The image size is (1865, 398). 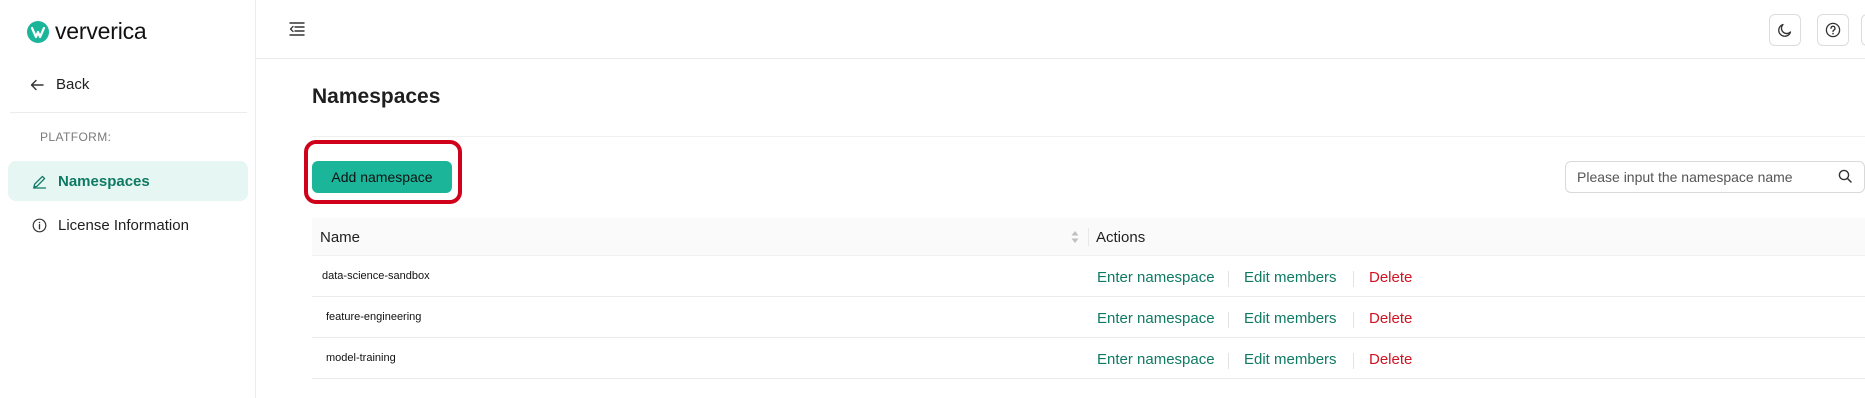 What do you see at coordinates (340, 237) in the screenshot?
I see `column-header-name: Name` at bounding box center [340, 237].